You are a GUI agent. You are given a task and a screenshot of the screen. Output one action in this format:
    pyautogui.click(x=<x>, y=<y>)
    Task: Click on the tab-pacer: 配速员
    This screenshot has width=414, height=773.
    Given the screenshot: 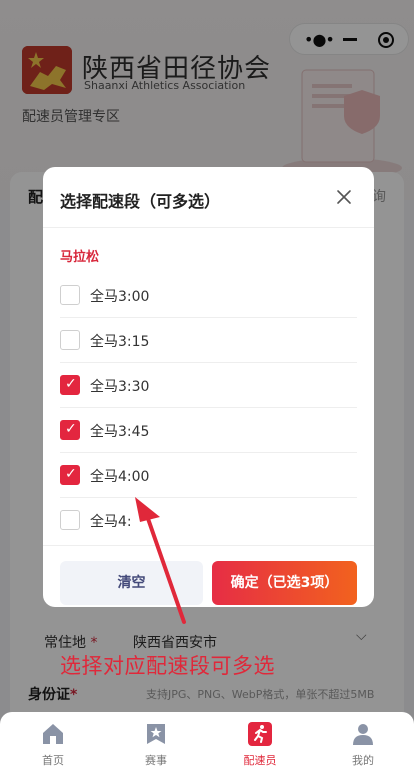 What is the action you would take?
    pyautogui.click(x=260, y=742)
    